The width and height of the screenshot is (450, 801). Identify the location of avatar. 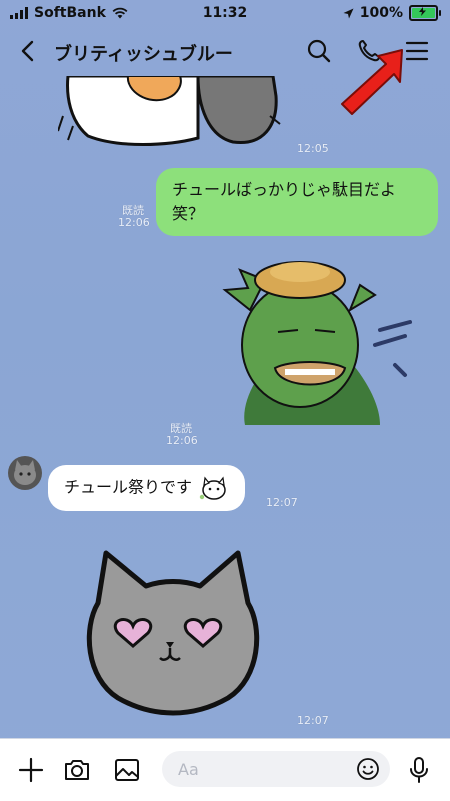
(25, 473).